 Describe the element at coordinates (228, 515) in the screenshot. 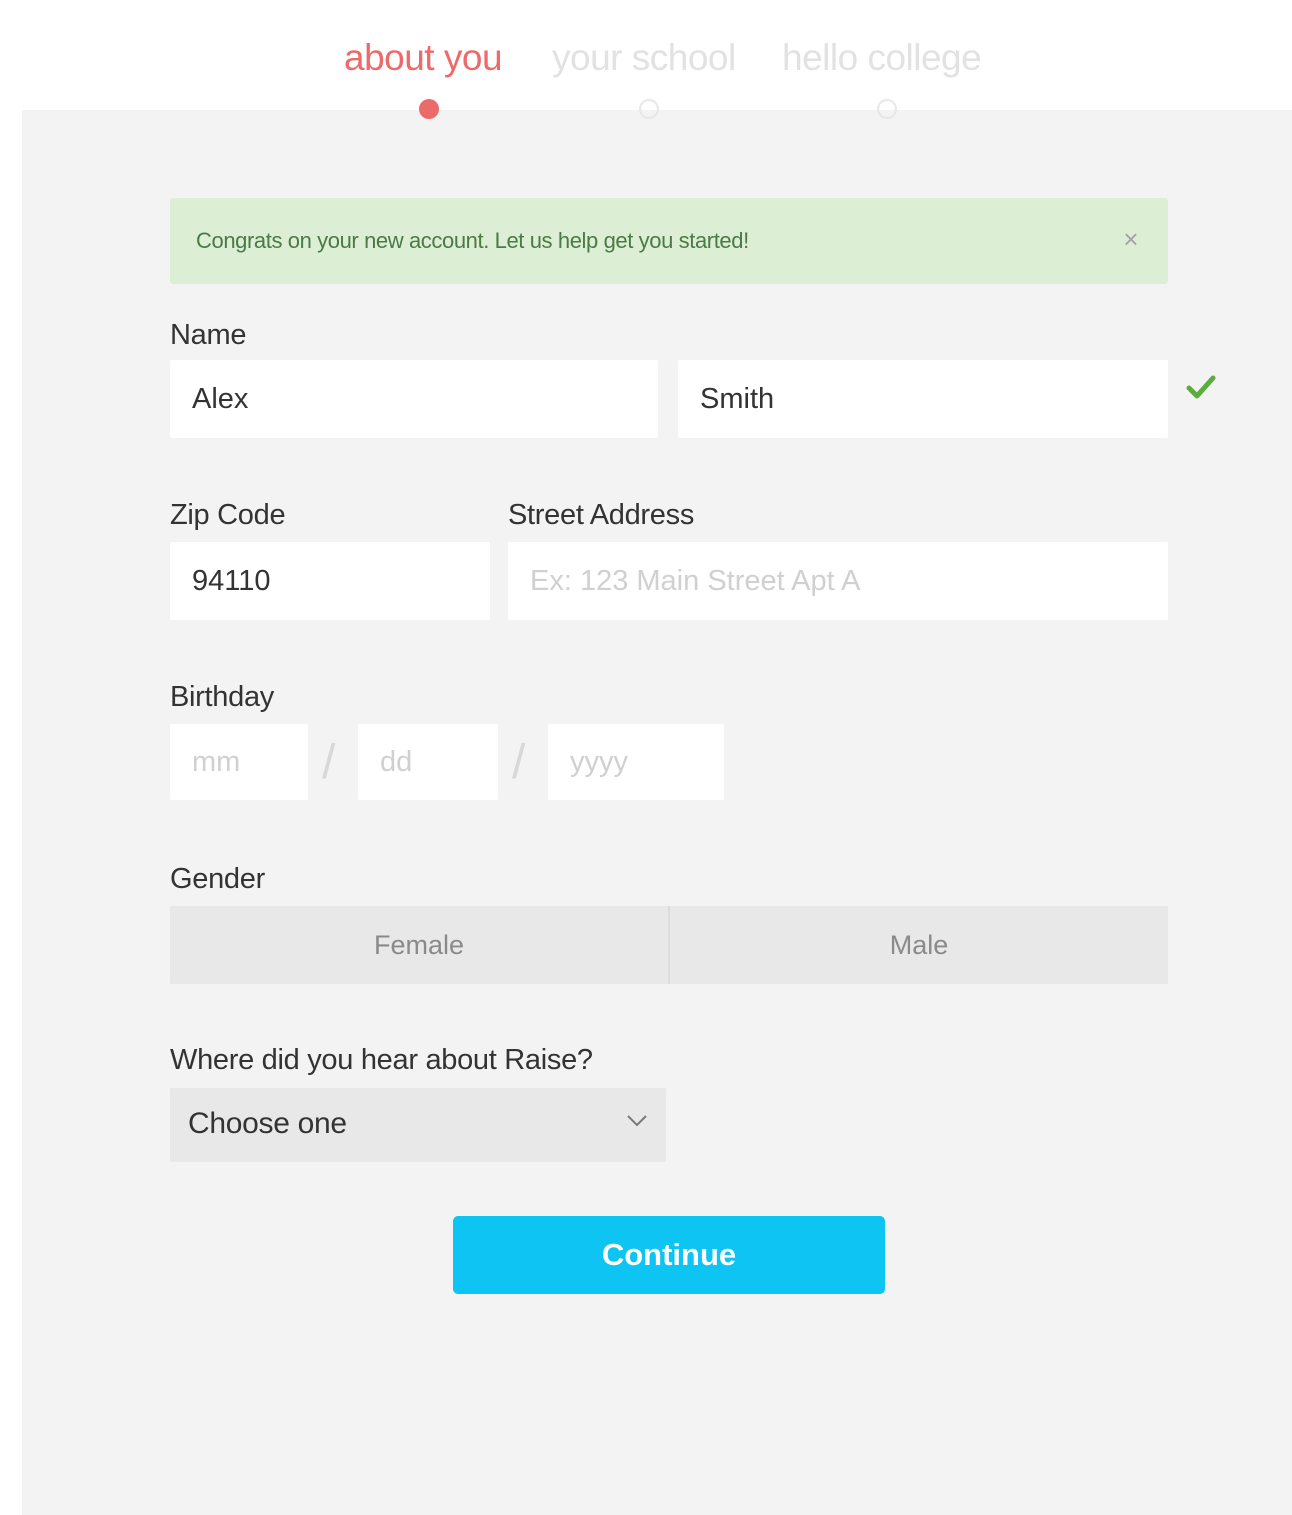

I see `zip-label: Zip Code` at that location.